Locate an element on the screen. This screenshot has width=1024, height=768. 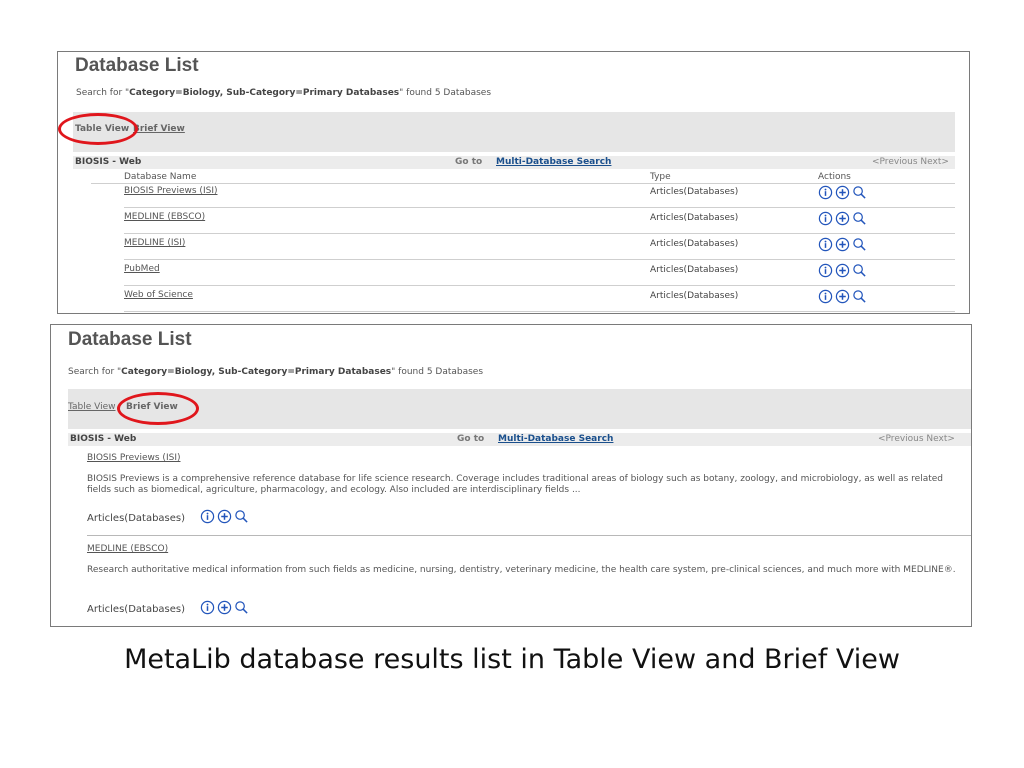
table-row: Web of Science Articles(Databases) is located at coordinates (539, 299).